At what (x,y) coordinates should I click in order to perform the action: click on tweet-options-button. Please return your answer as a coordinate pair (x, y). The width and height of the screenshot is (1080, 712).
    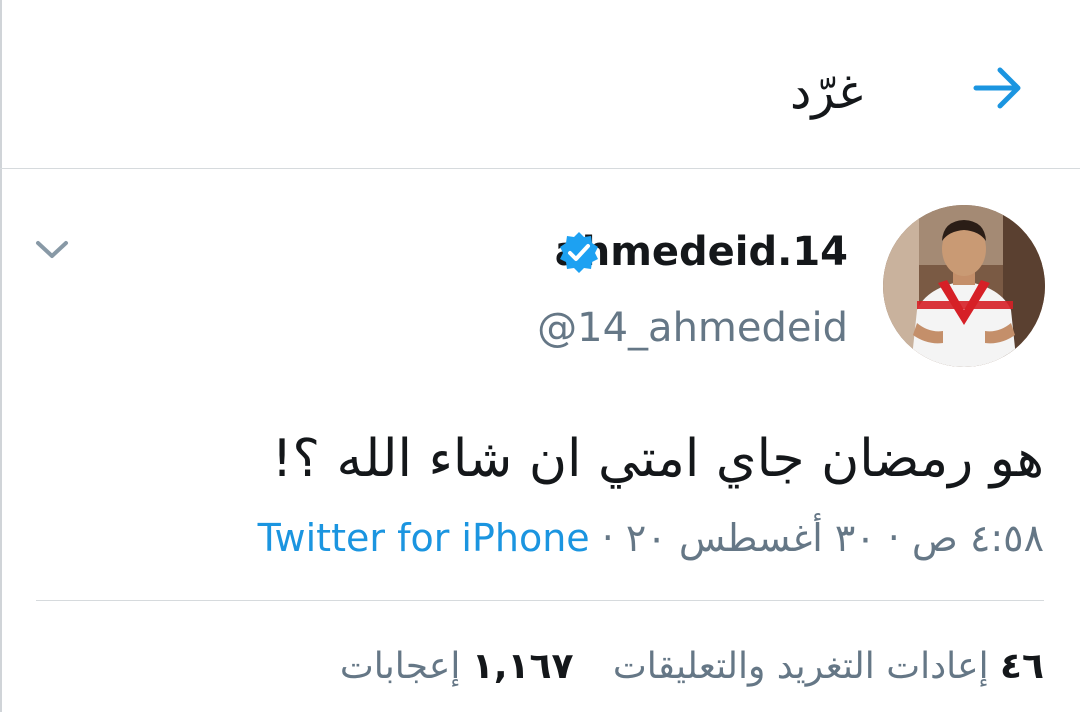
    Looking at the image, I should click on (52, 250).